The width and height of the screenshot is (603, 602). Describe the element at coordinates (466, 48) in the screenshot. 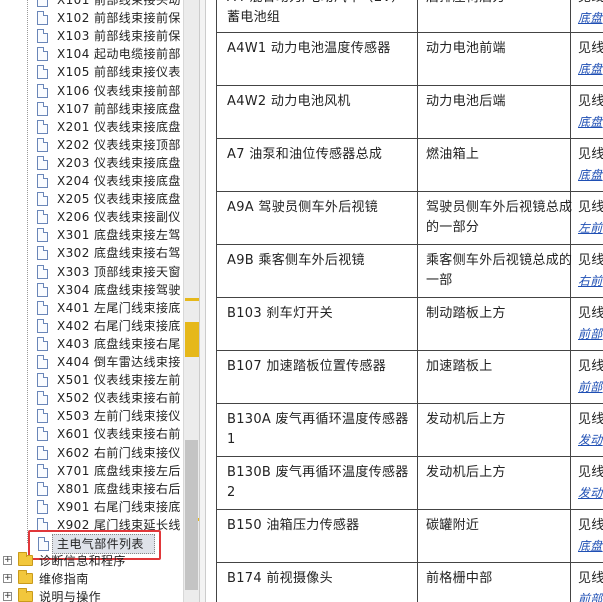

I see `component-location-cell: 动力电池前端` at that location.